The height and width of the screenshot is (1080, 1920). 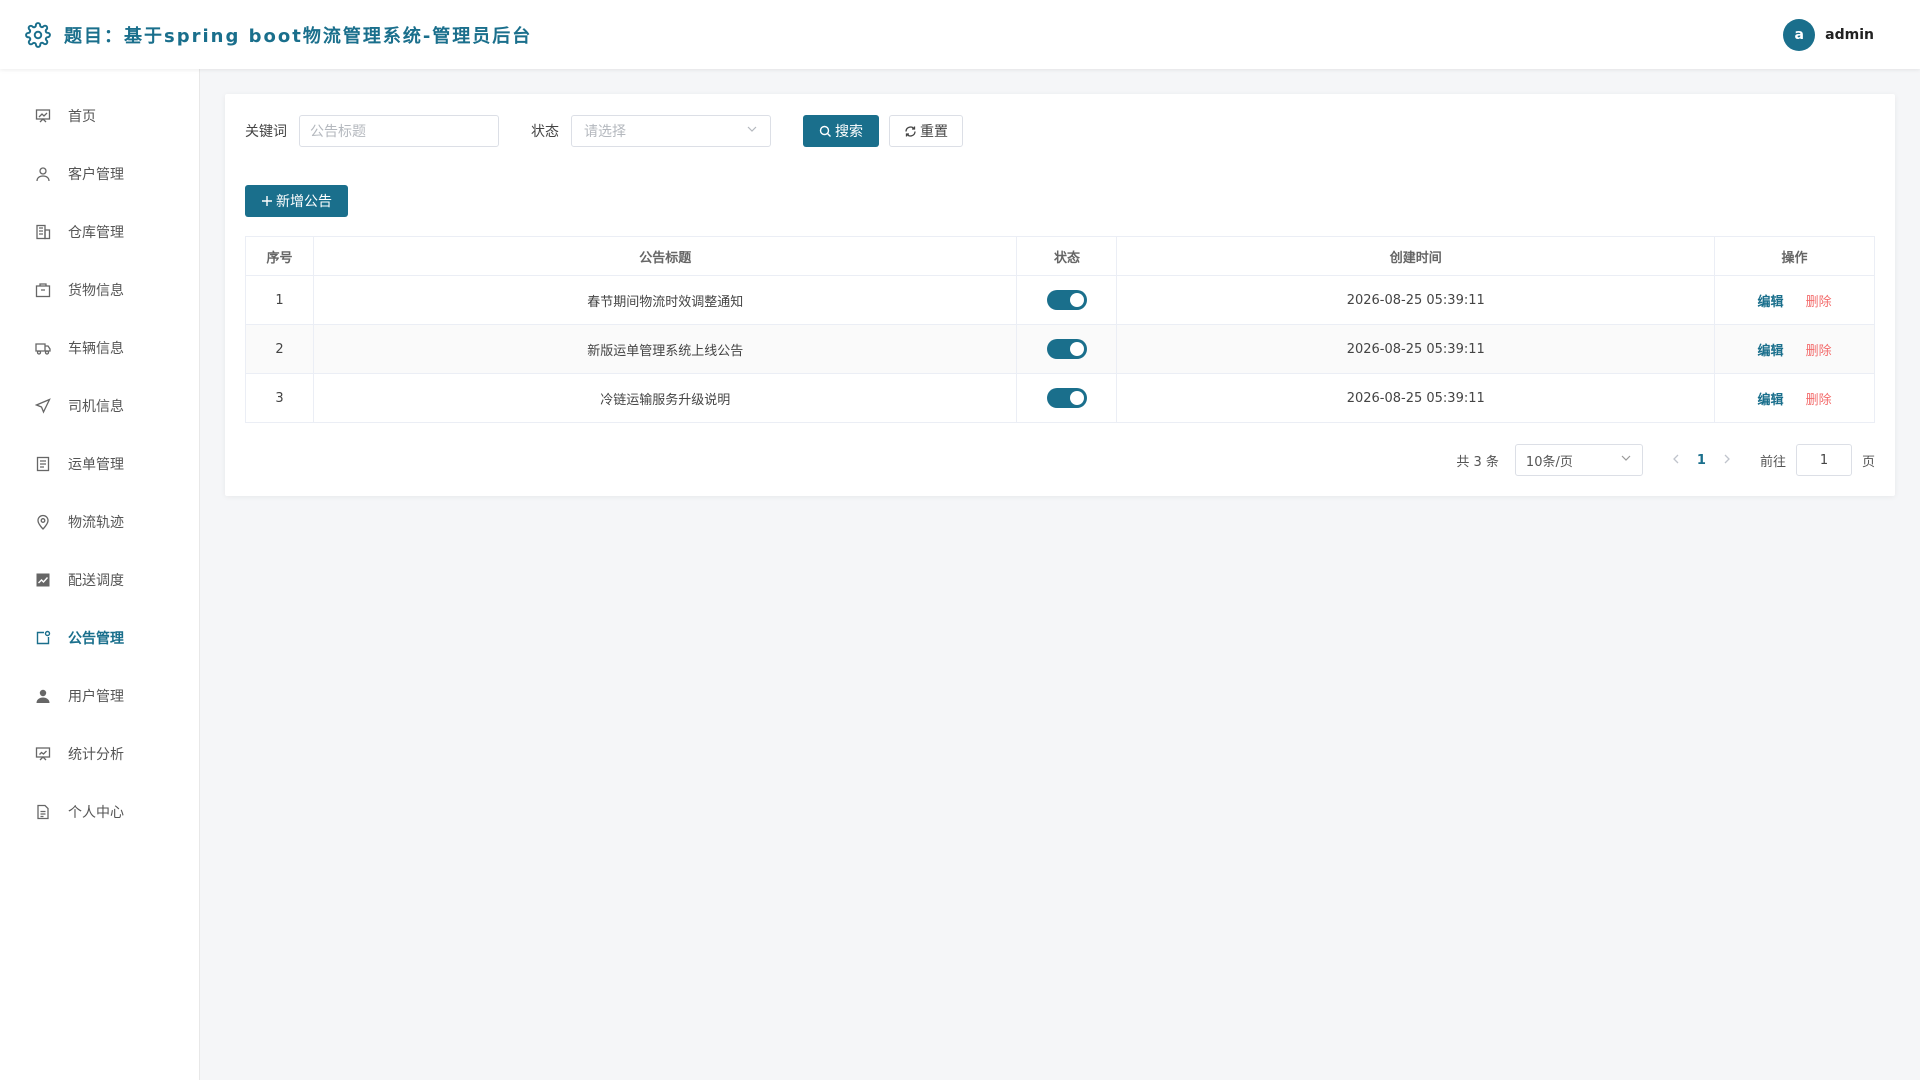 I want to click on cell-title: 冷链运输服务升级说明, so click(x=665, y=398).